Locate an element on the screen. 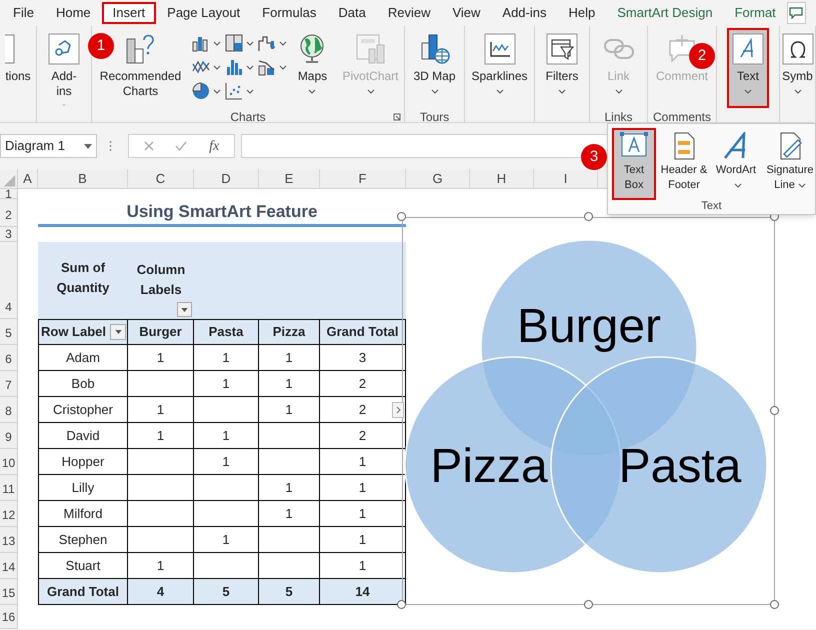 This screenshot has width=816, height=630. row-label: Lilly is located at coordinates (83, 488).